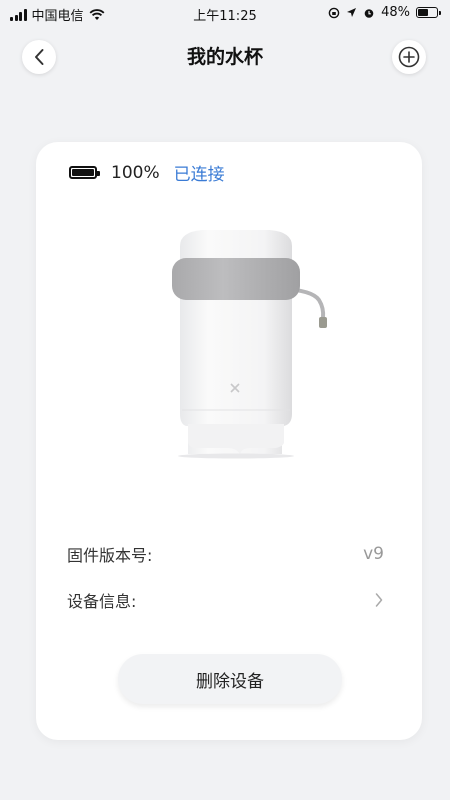 This screenshot has width=450, height=800. I want to click on device-status-row: 100% 已连接, so click(147, 172).